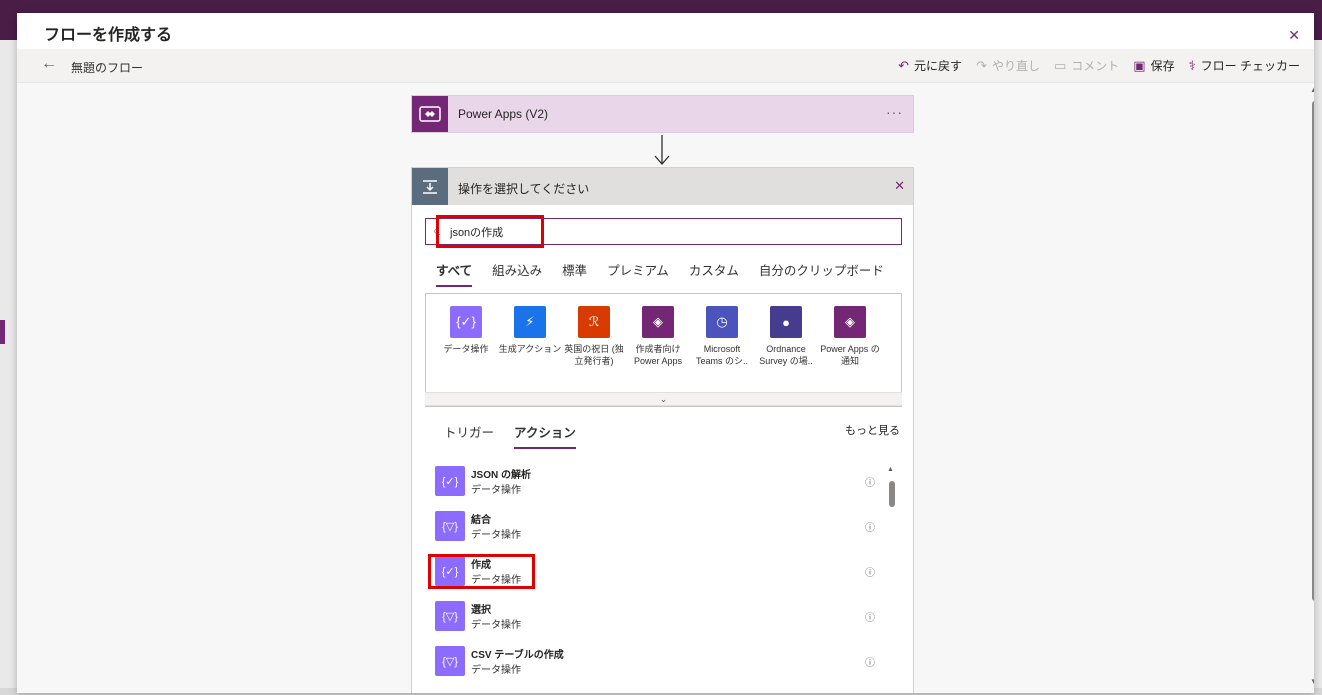  I want to click on action-name: JSON の解析, so click(501, 475).